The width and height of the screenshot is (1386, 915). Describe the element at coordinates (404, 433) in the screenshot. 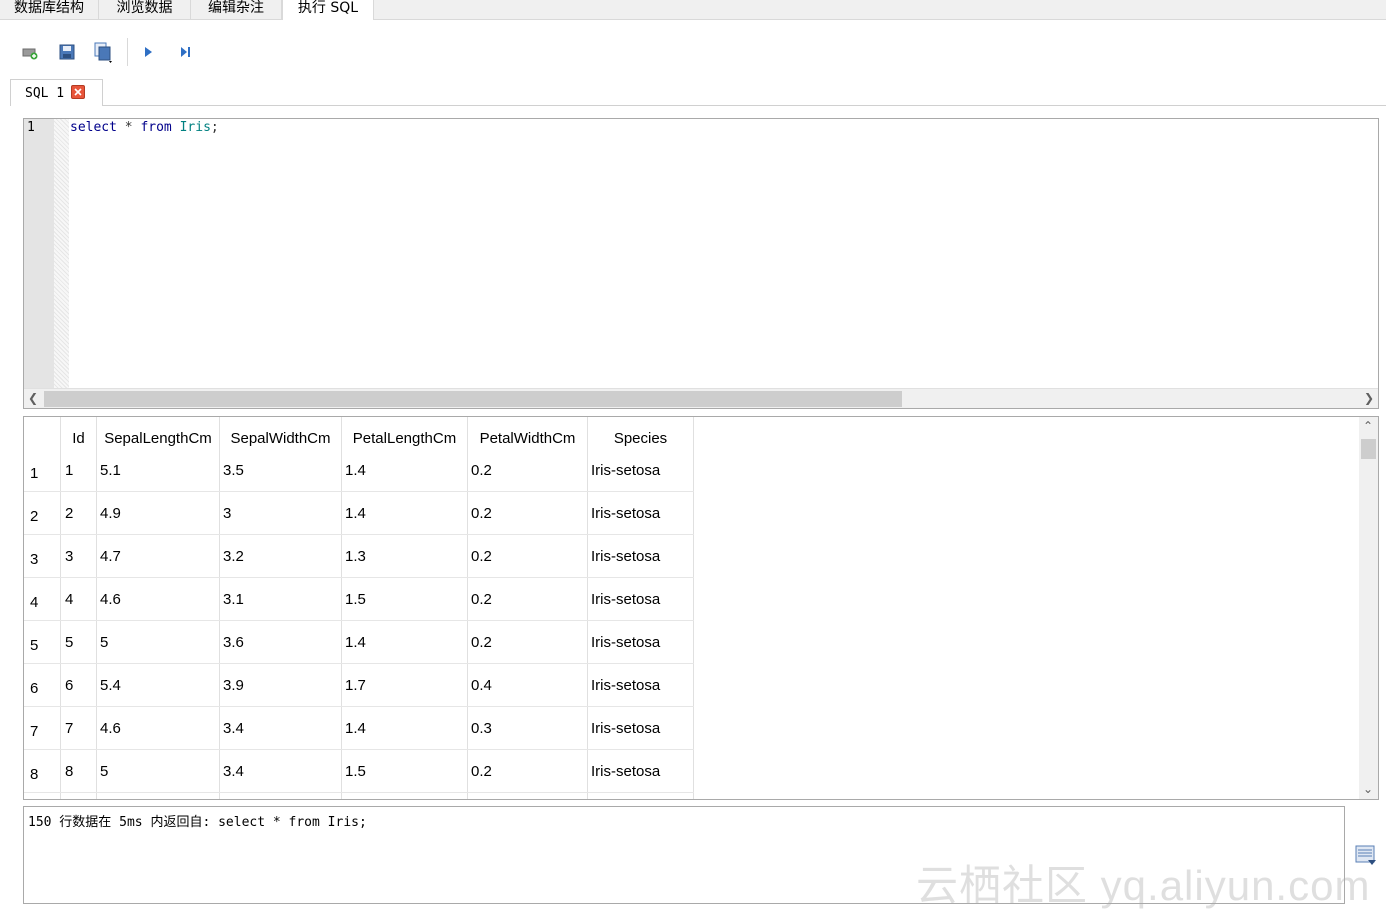

I see `column-header-petal-length: PetalLengthCm` at that location.